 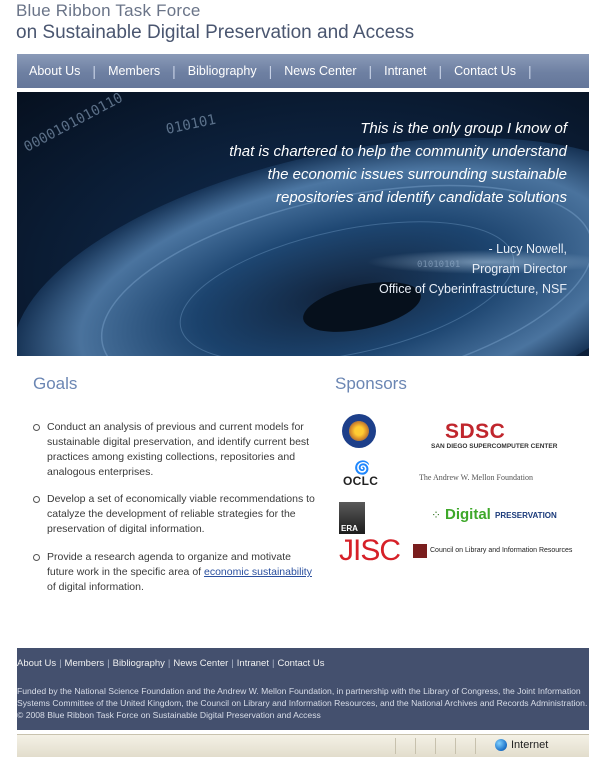 I want to click on nsf-logo, so click(x=359, y=431).